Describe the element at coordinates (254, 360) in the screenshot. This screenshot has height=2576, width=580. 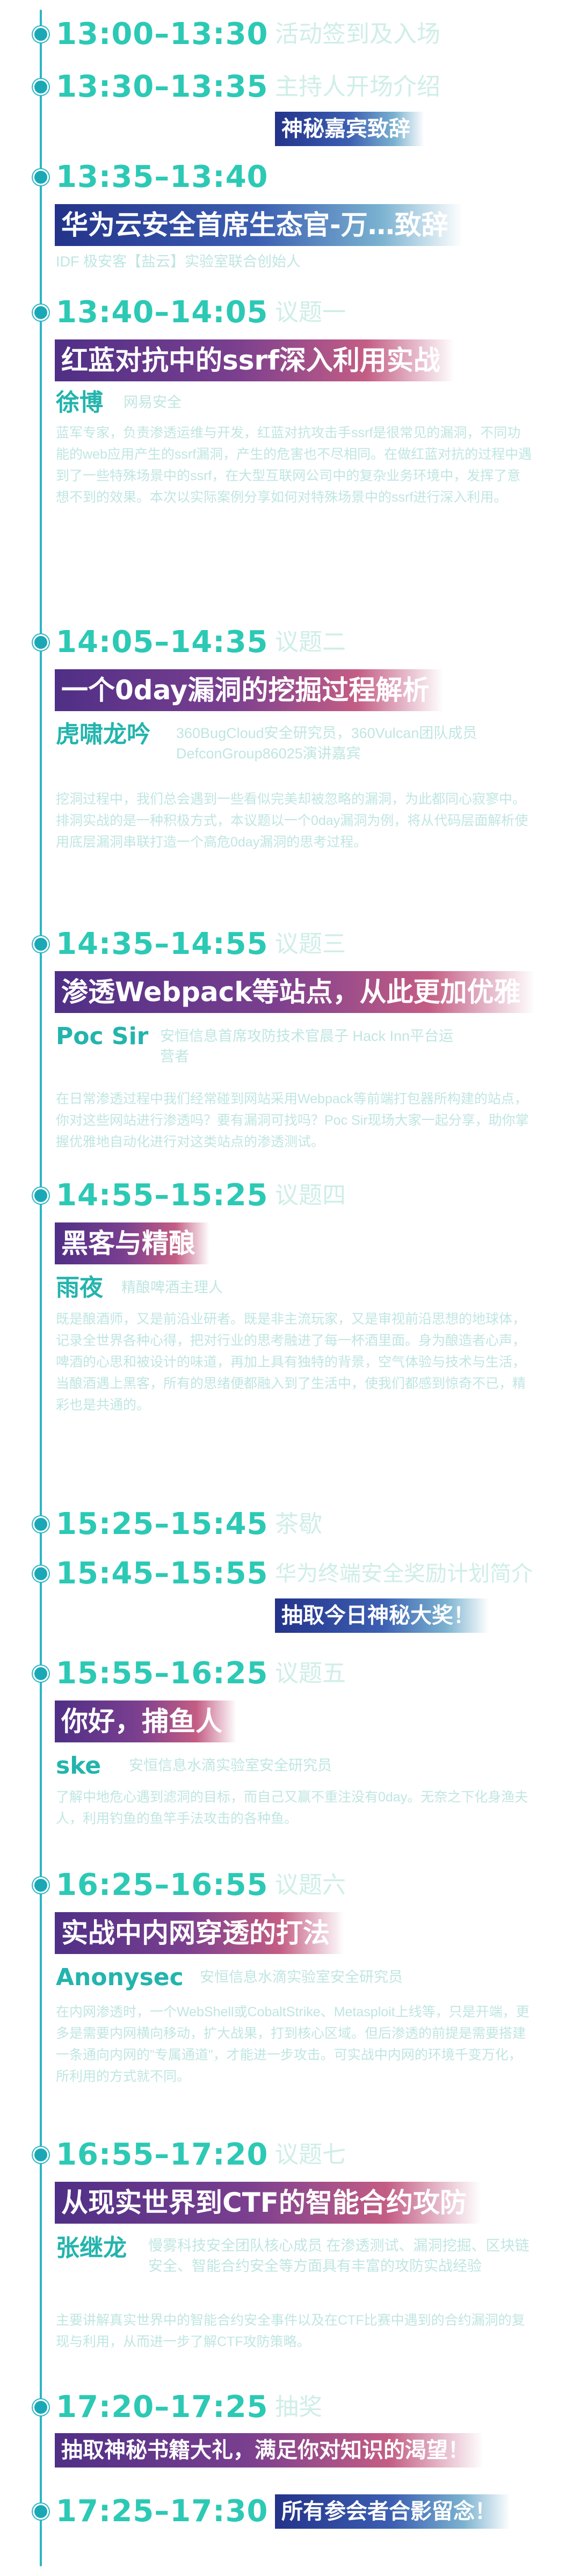
I see `session-banner: 红蓝对抗中的ssrf深入利用实战` at that location.